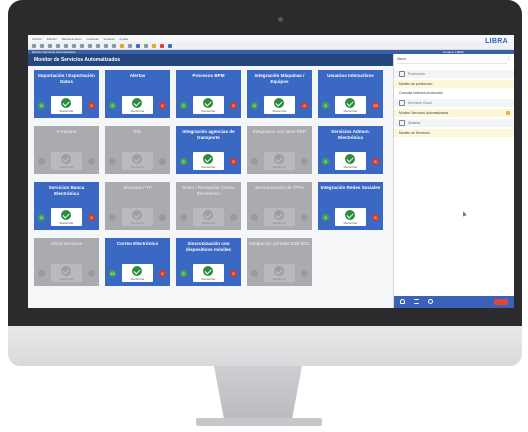  What do you see at coordinates (350, 206) in the screenshot?
I see `service-tile: Integración Redes Sociales 9 Monitorizar 6` at bounding box center [350, 206].